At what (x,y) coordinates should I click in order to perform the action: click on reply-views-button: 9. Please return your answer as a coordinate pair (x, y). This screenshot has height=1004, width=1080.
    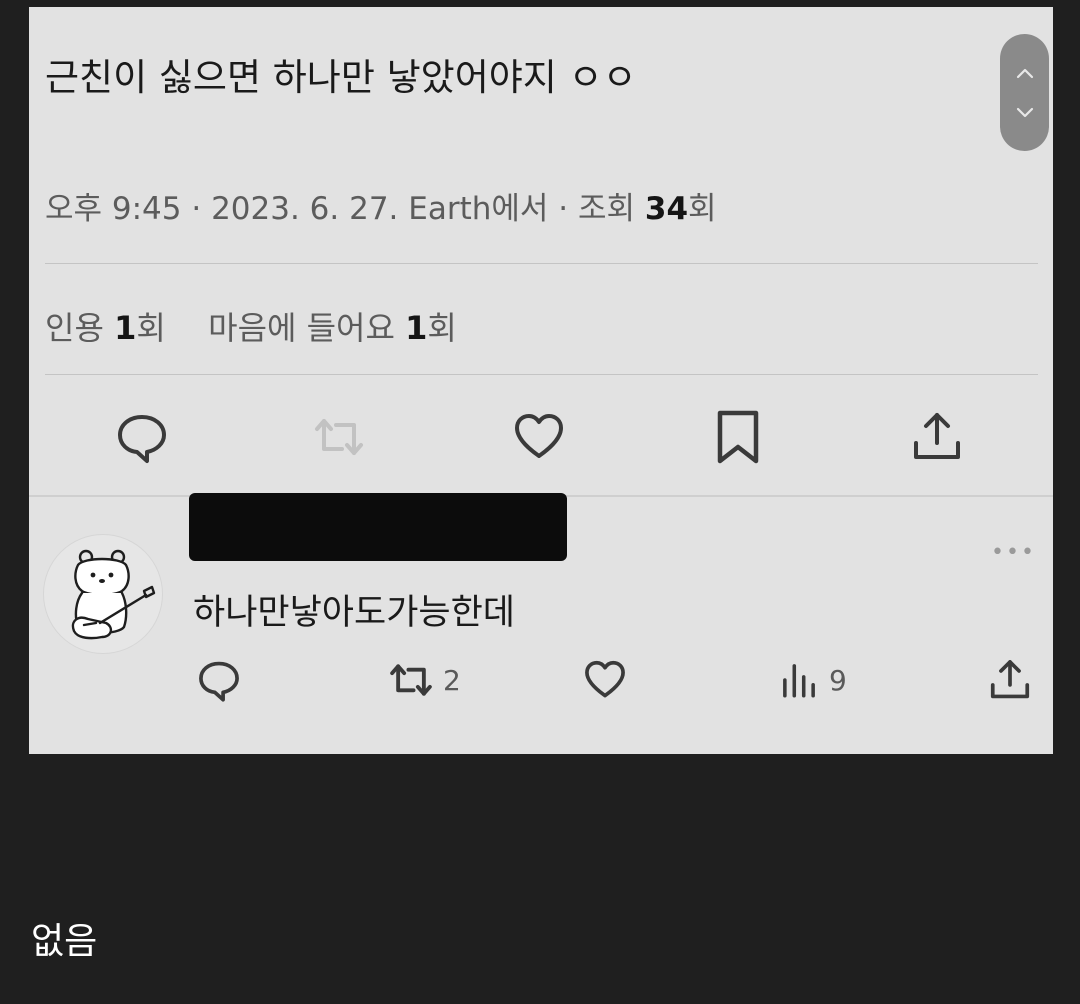
    Looking at the image, I should click on (812, 680).